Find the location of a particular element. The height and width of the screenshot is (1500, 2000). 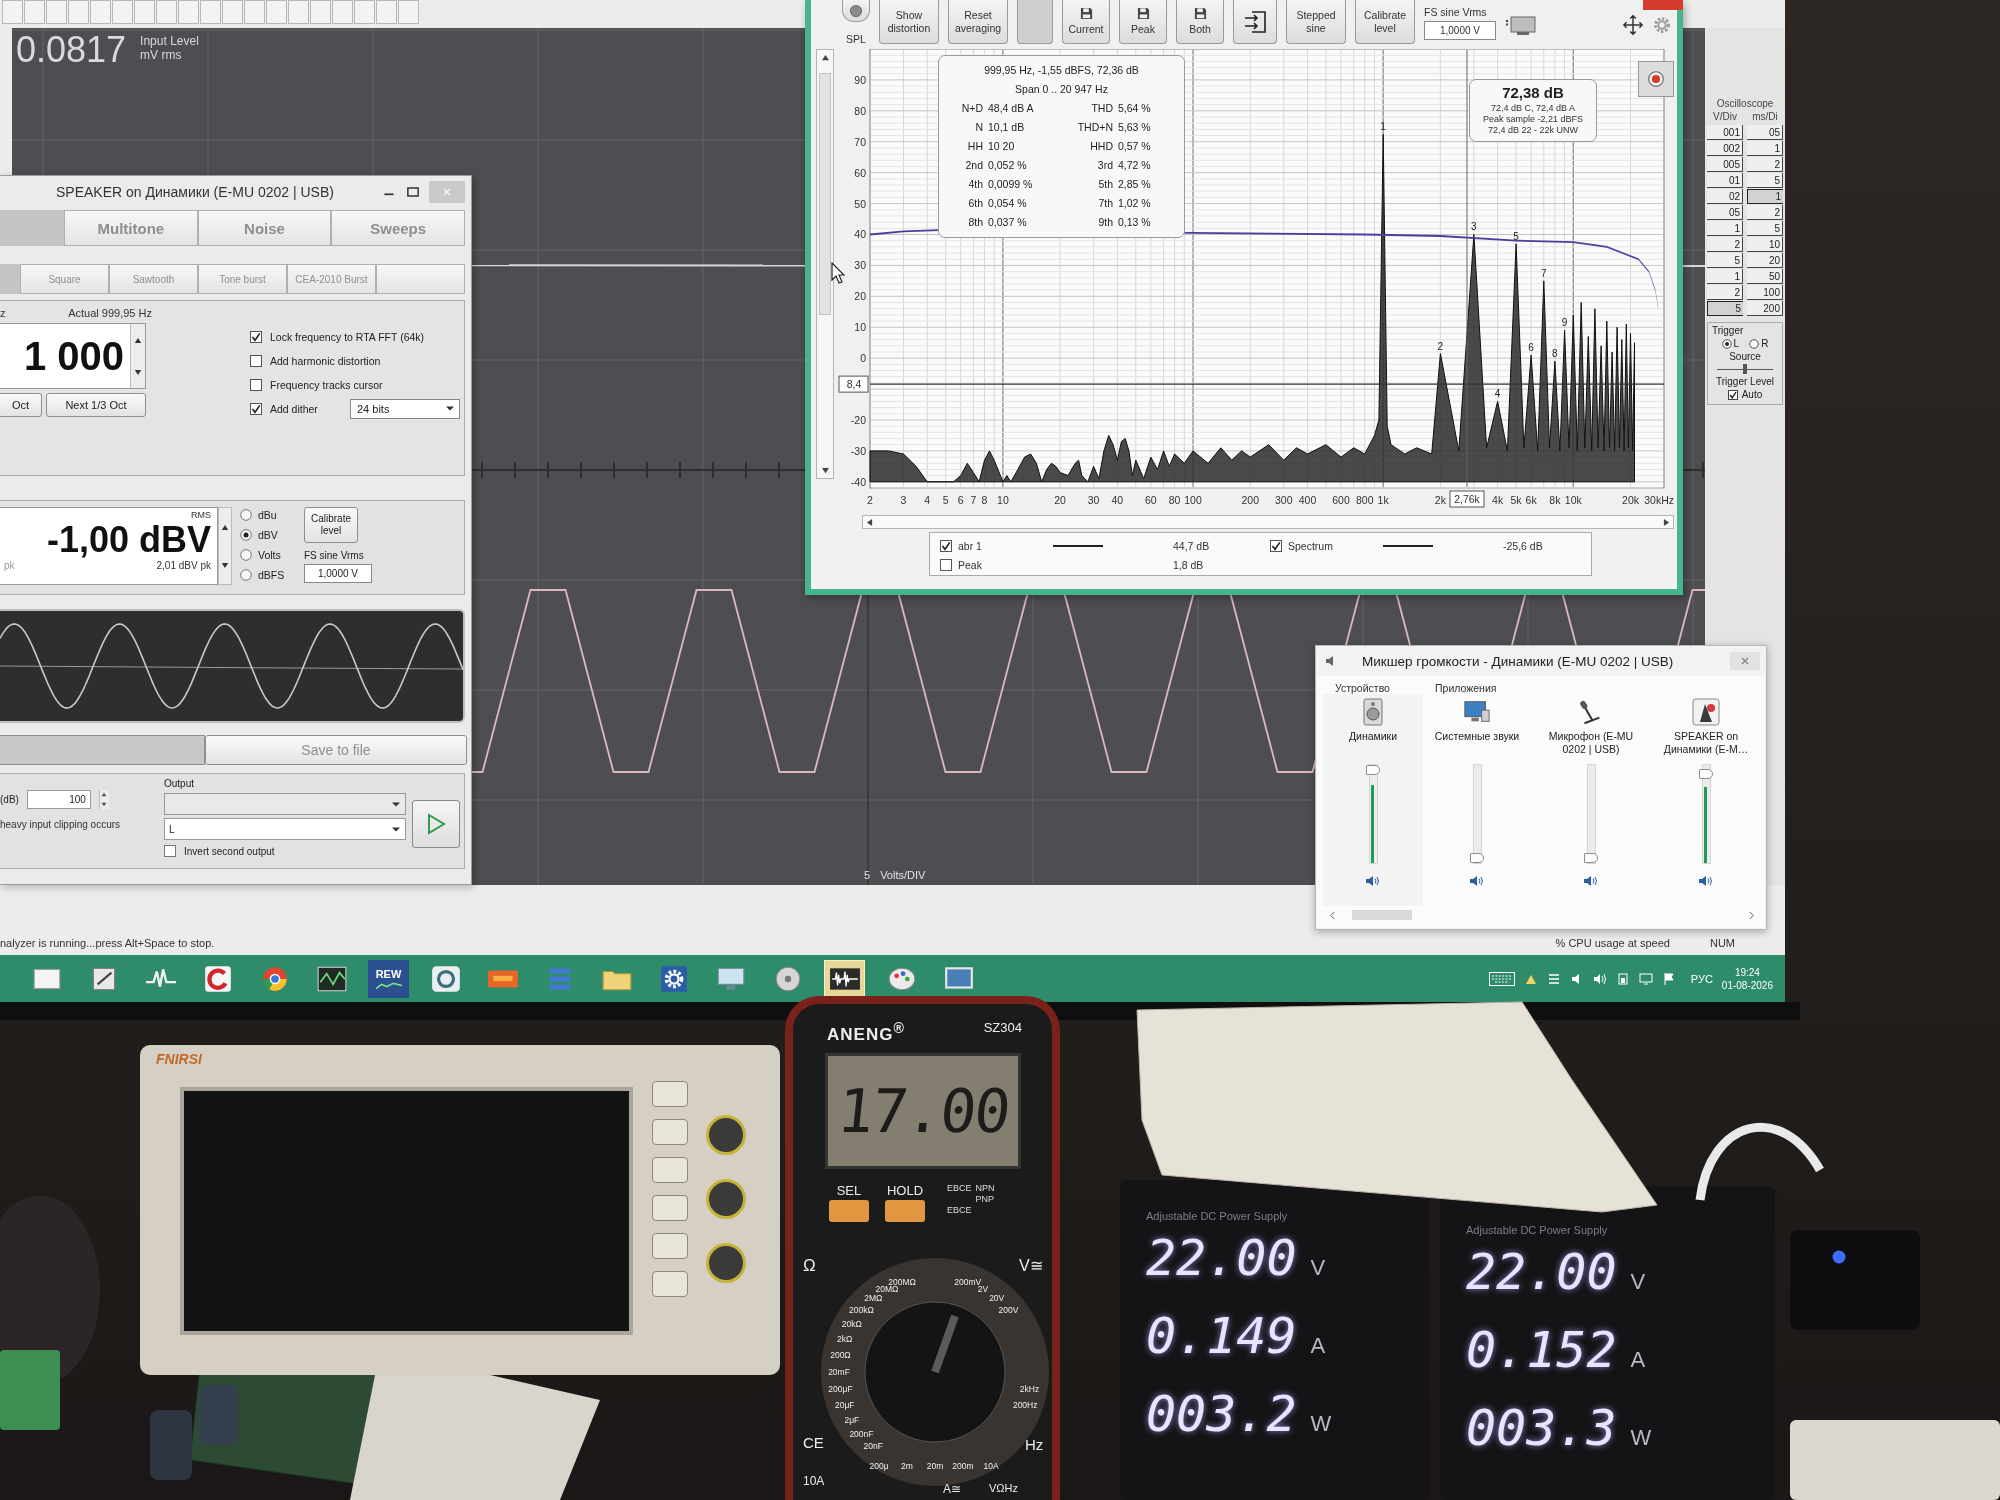

calibrate-button: Calibrate level is located at coordinates (331, 525).